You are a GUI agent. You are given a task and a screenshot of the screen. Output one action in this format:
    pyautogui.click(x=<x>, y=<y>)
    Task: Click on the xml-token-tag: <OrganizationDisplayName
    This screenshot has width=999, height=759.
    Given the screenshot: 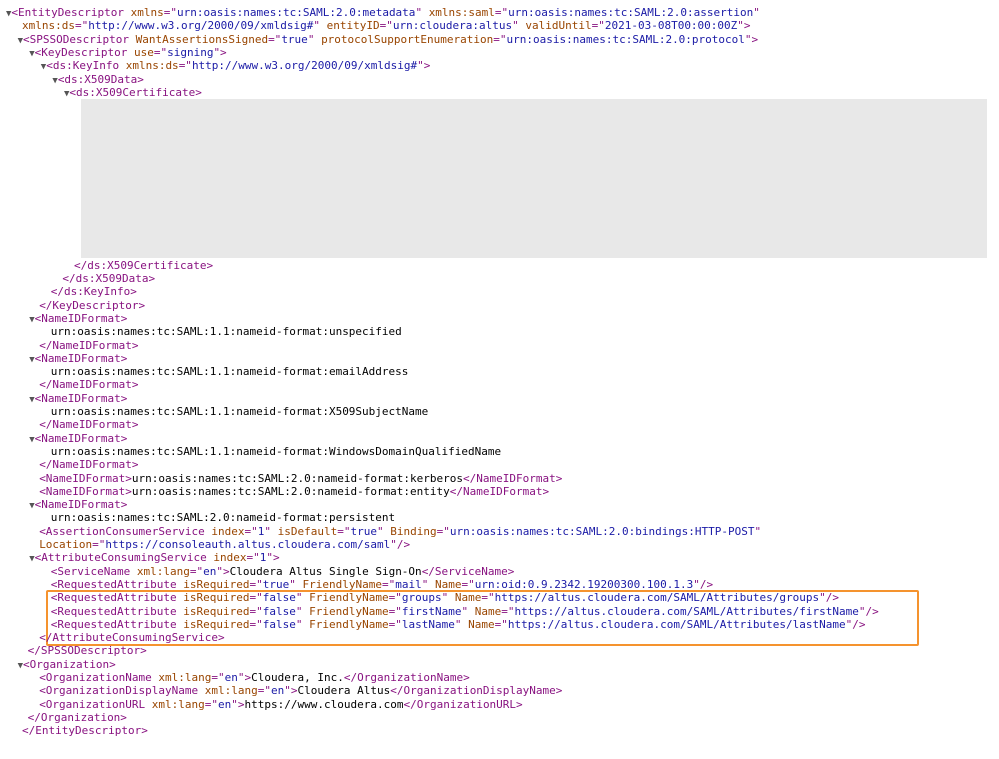 What is the action you would take?
    pyautogui.click(x=122, y=691)
    